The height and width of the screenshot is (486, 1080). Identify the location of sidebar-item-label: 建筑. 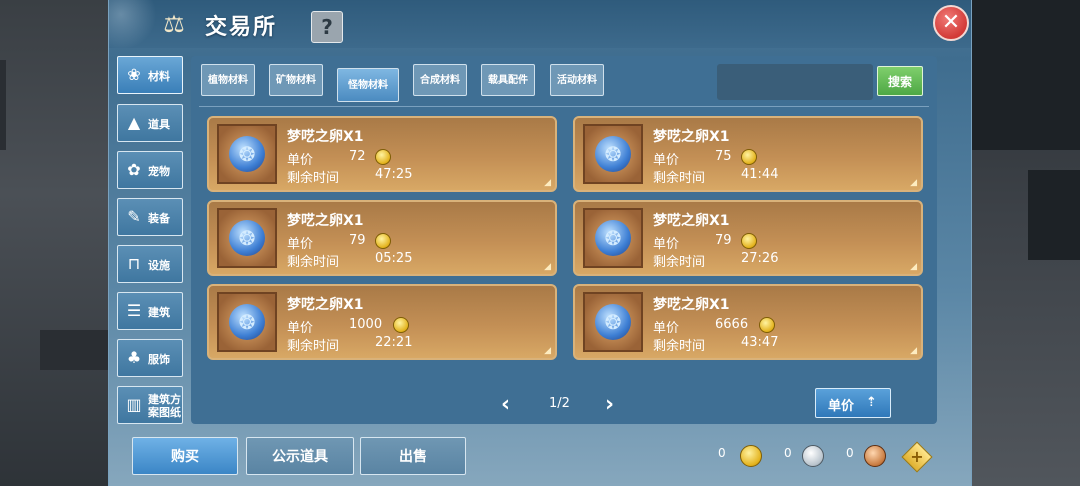
(159, 312).